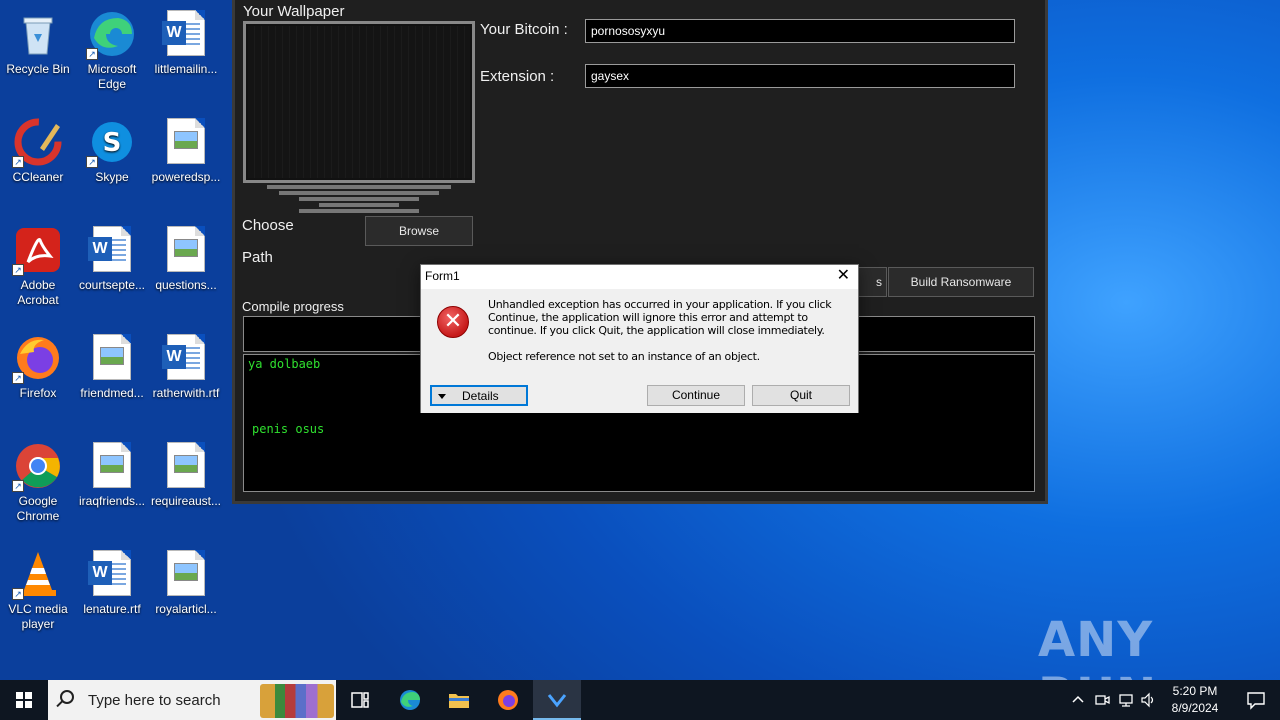 This screenshot has width=1280, height=720. Describe the element at coordinates (524, 29) in the screenshot. I see `bitcoin-label: Your Bitcoin :` at that location.